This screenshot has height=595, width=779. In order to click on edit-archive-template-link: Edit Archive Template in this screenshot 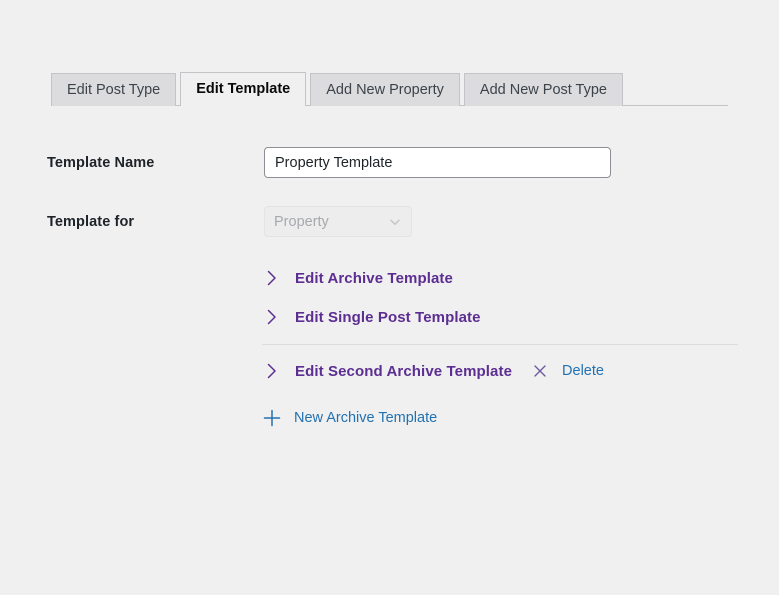, I will do `click(374, 278)`.